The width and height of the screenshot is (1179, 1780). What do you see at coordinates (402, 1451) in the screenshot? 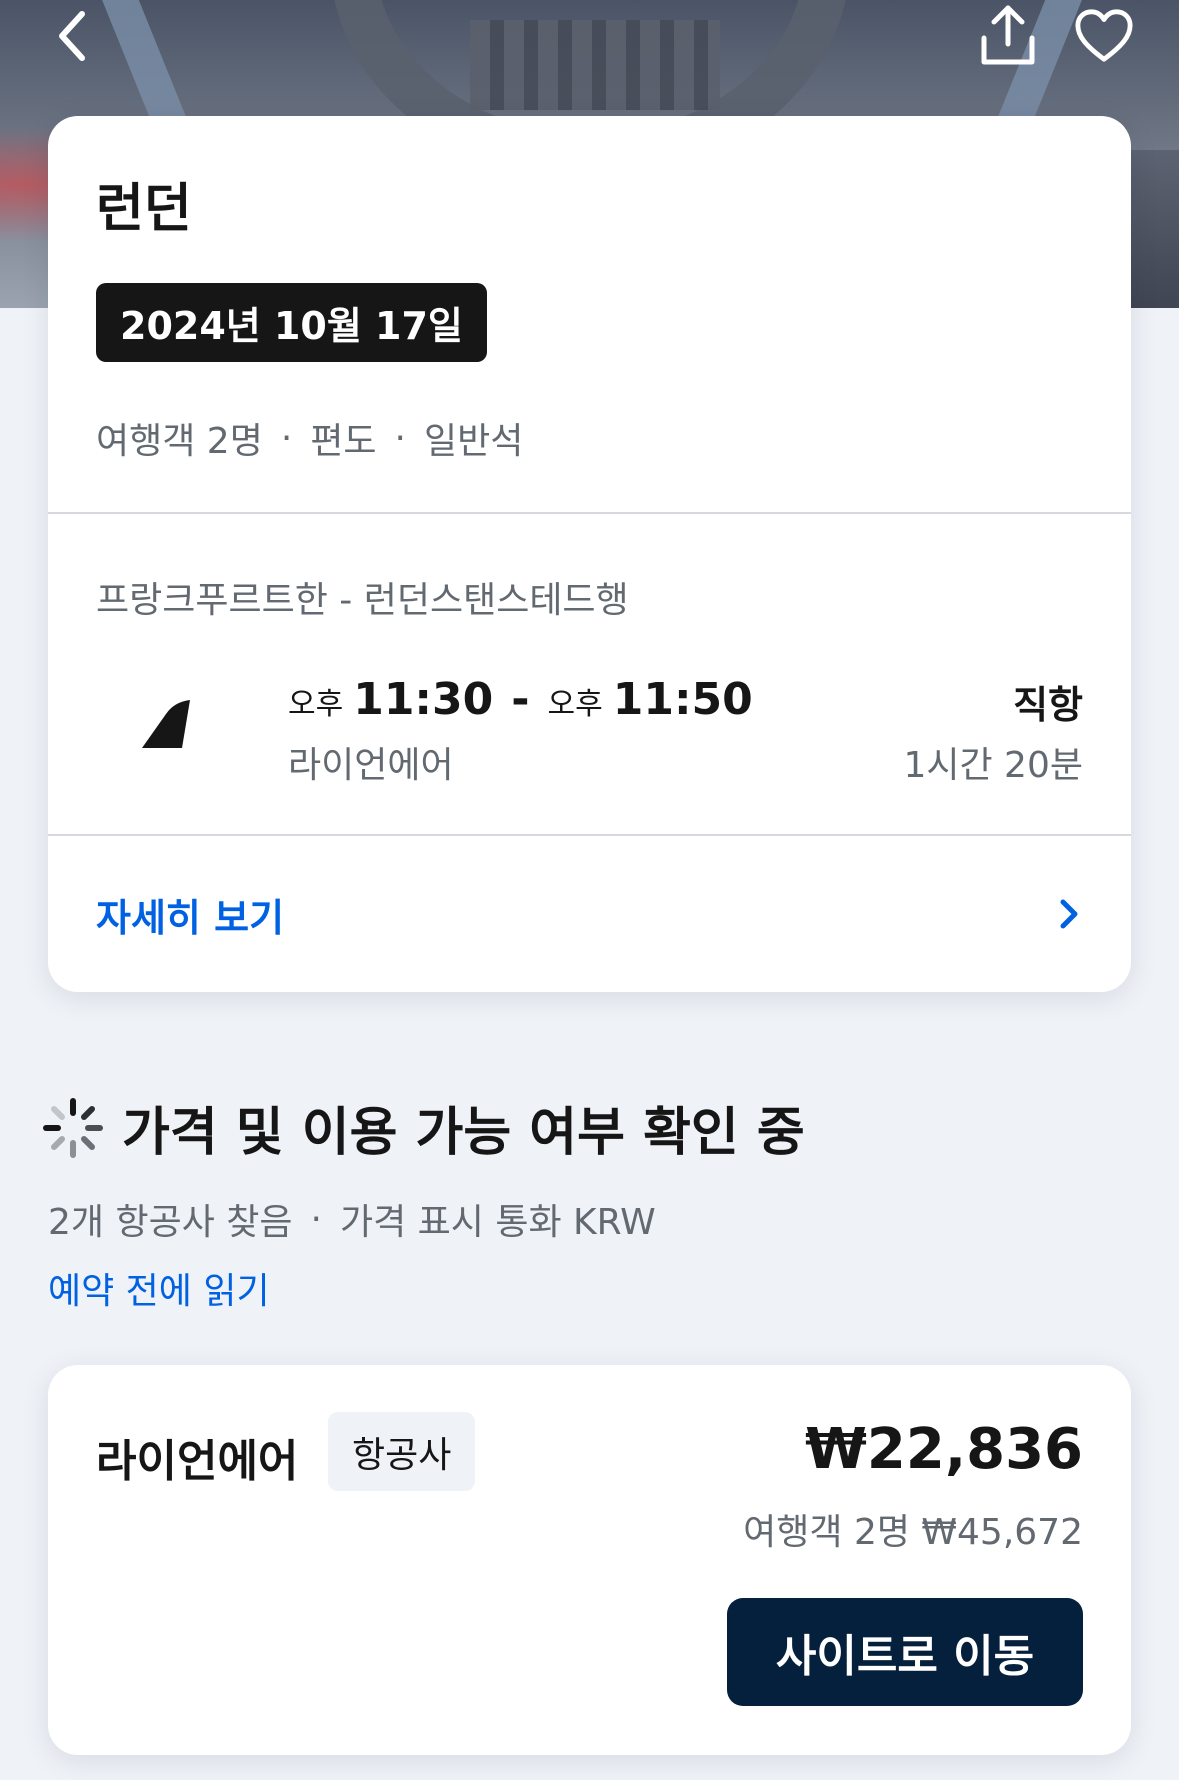
I see `airline-tag-badge: 항공사` at bounding box center [402, 1451].